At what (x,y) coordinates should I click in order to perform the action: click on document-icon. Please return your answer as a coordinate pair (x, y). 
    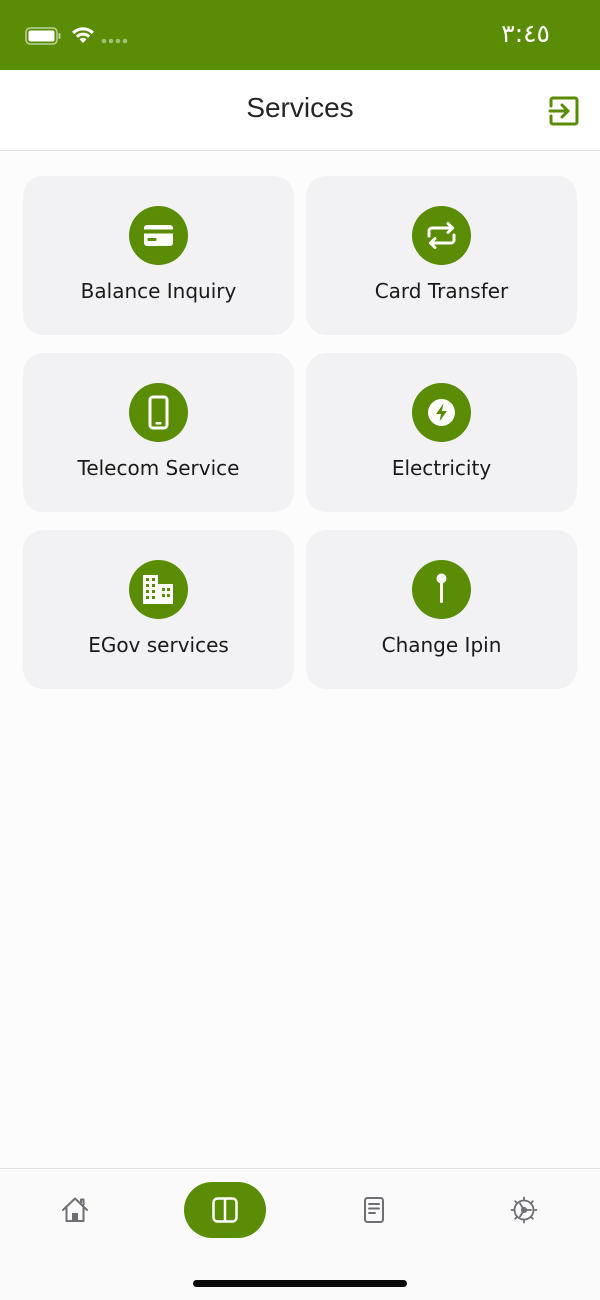
    Looking at the image, I should click on (374, 1210).